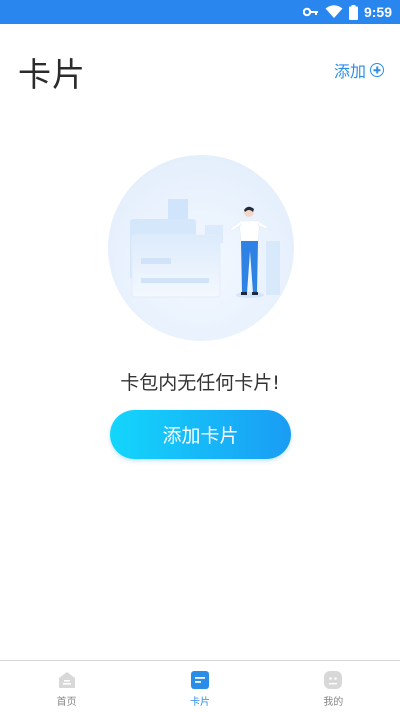 This screenshot has height=712, width=400. What do you see at coordinates (201, 248) in the screenshot?
I see `empty-card-illustration` at bounding box center [201, 248].